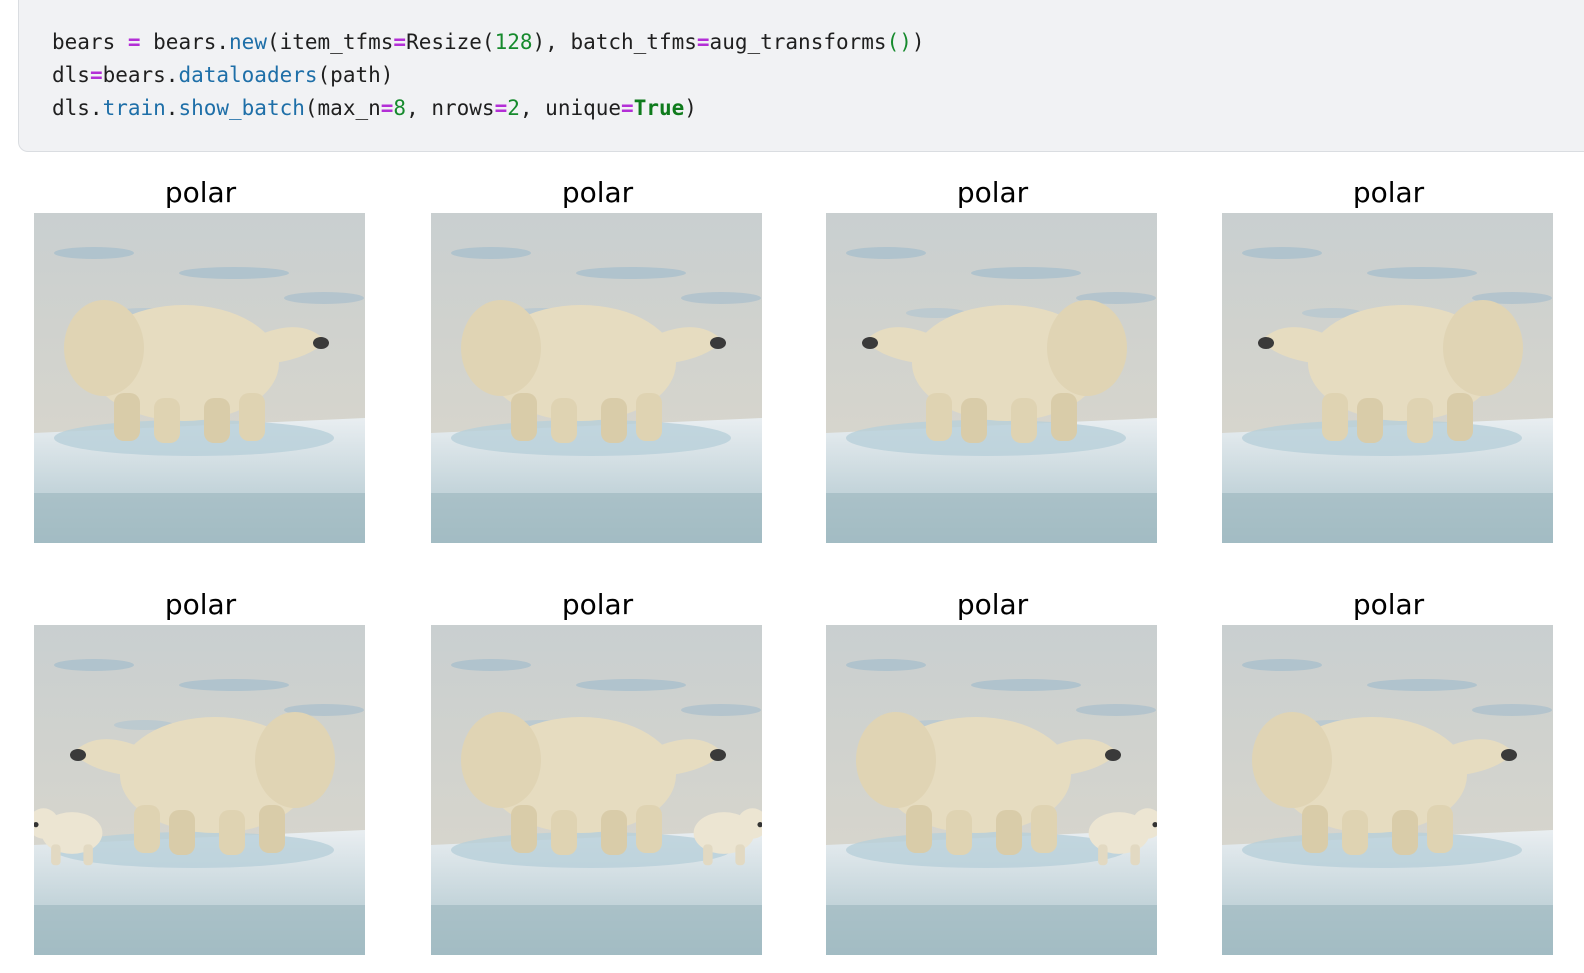  I want to click on code-token: (path), so click(355, 75).